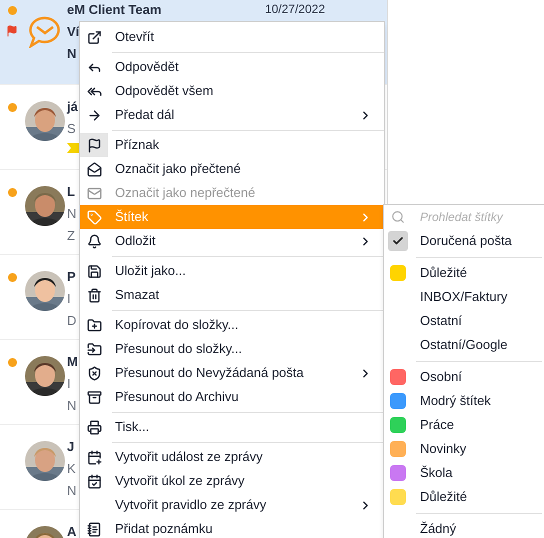 The image size is (544, 538). Describe the element at coordinates (180, 481) in the screenshot. I see `menu-item-label: Vytvořit úkol ze zprávy` at that location.